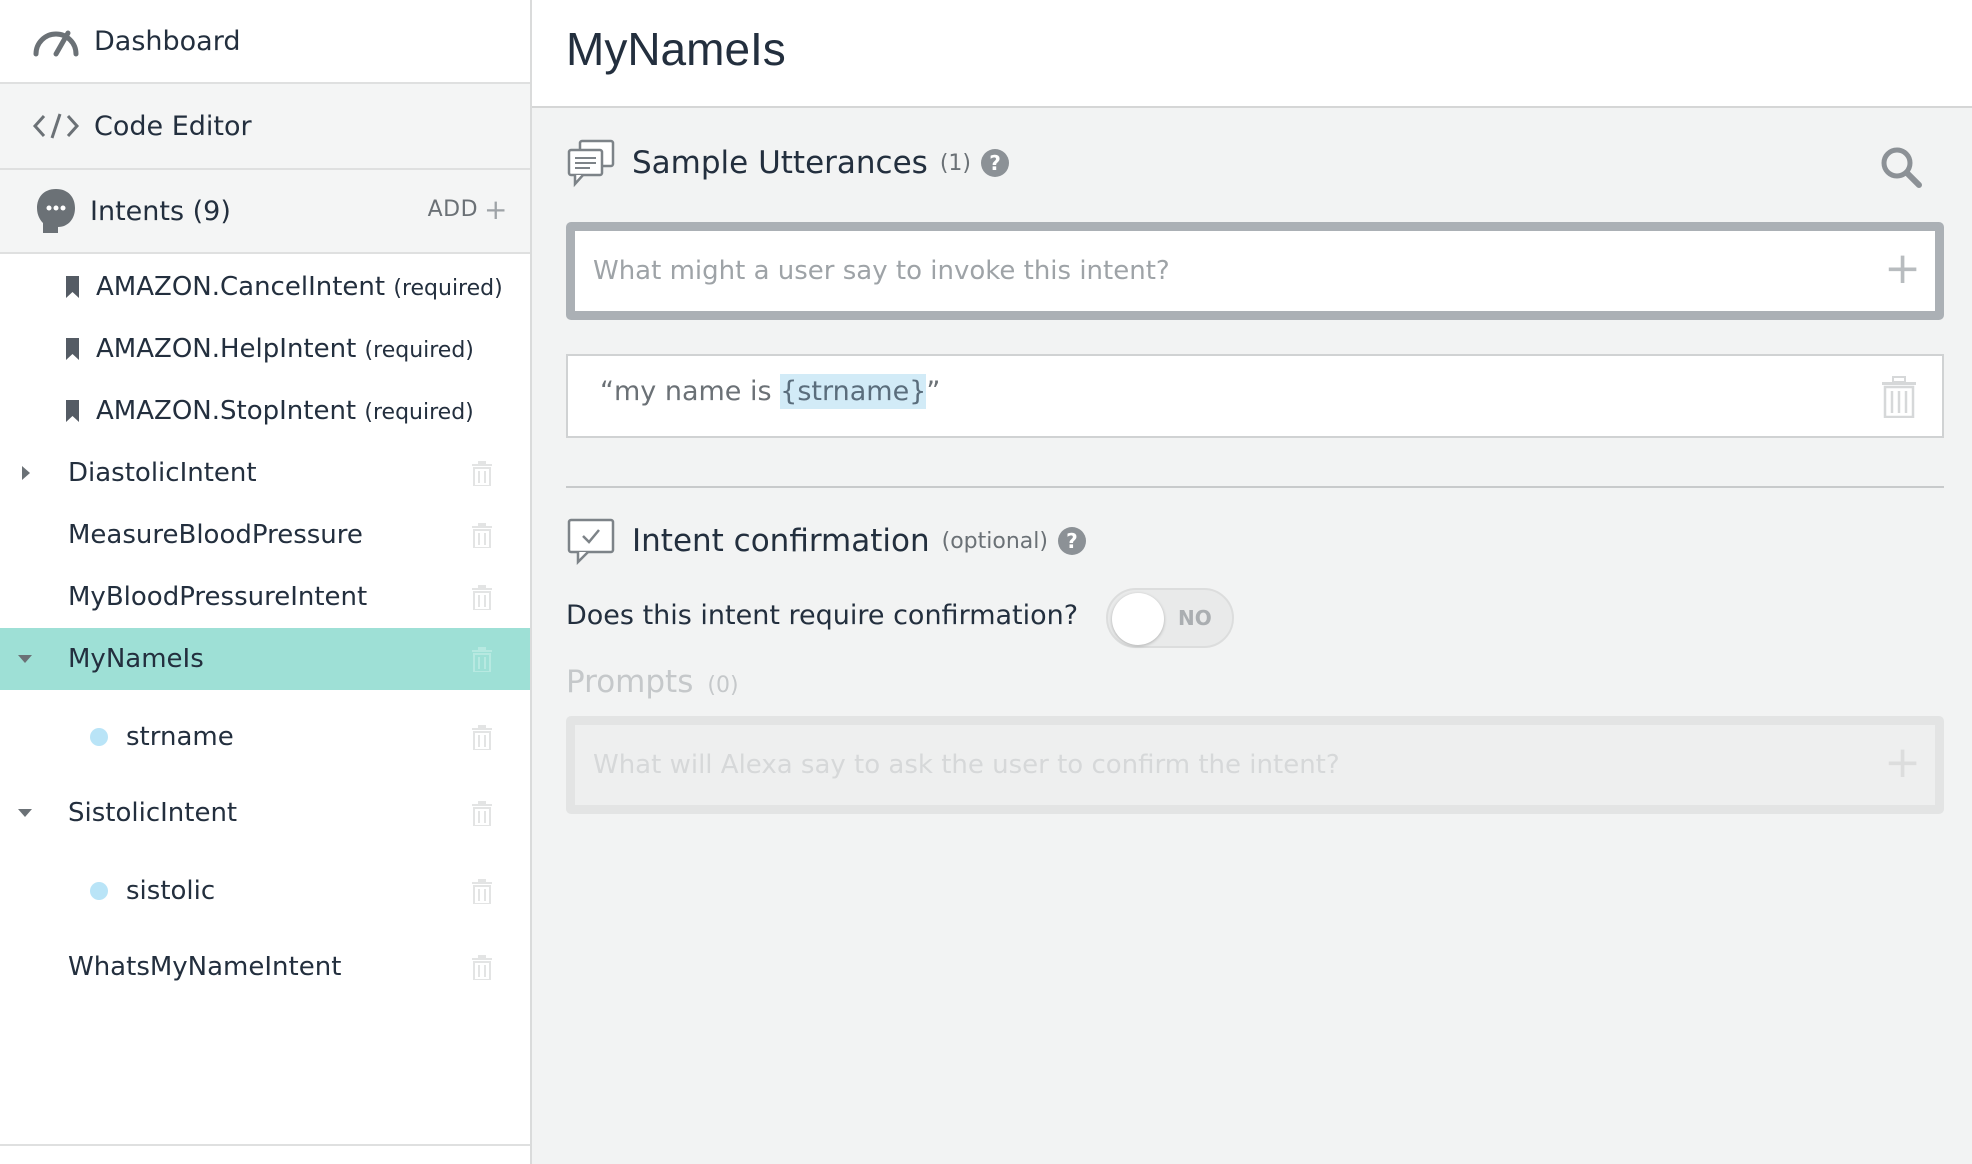 The height and width of the screenshot is (1164, 1972). I want to click on prompt-input-box: +, so click(1255, 765).